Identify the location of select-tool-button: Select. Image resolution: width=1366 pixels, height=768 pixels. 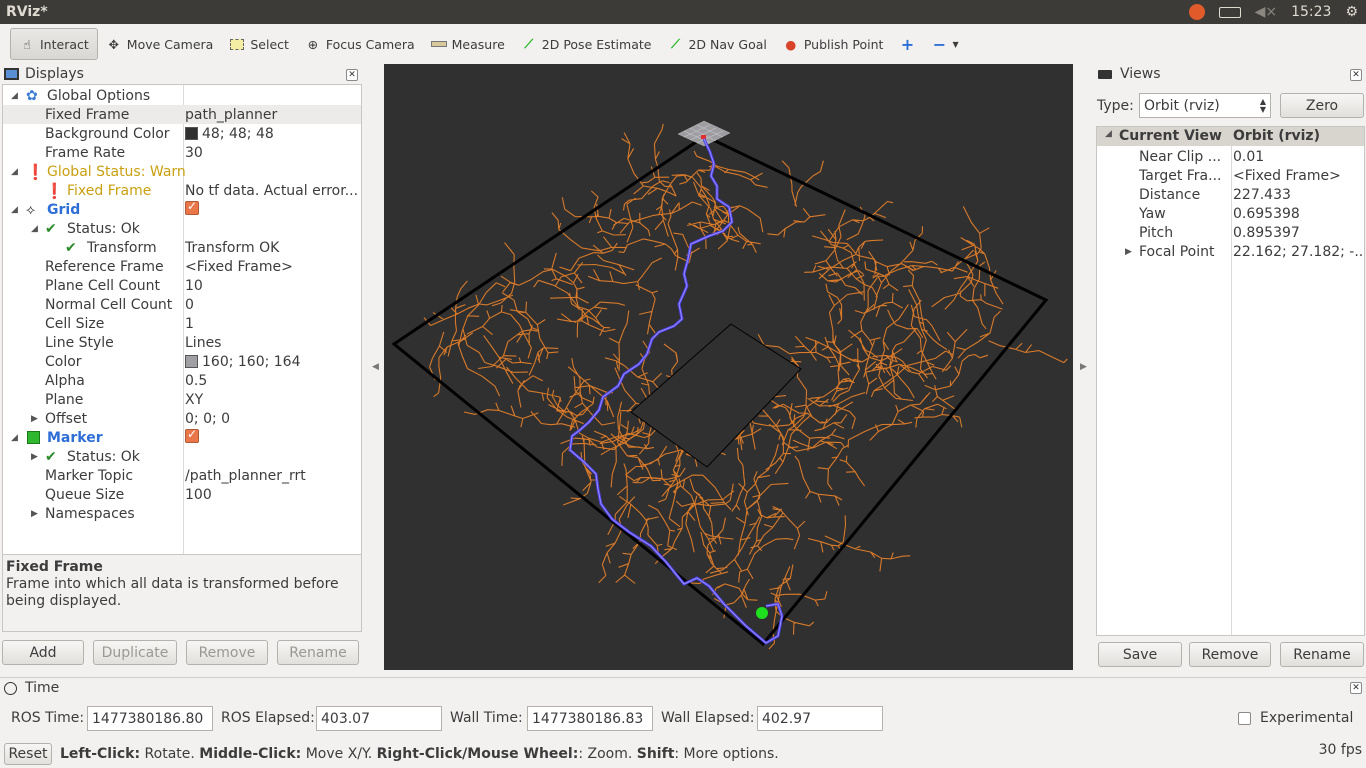
(259, 44).